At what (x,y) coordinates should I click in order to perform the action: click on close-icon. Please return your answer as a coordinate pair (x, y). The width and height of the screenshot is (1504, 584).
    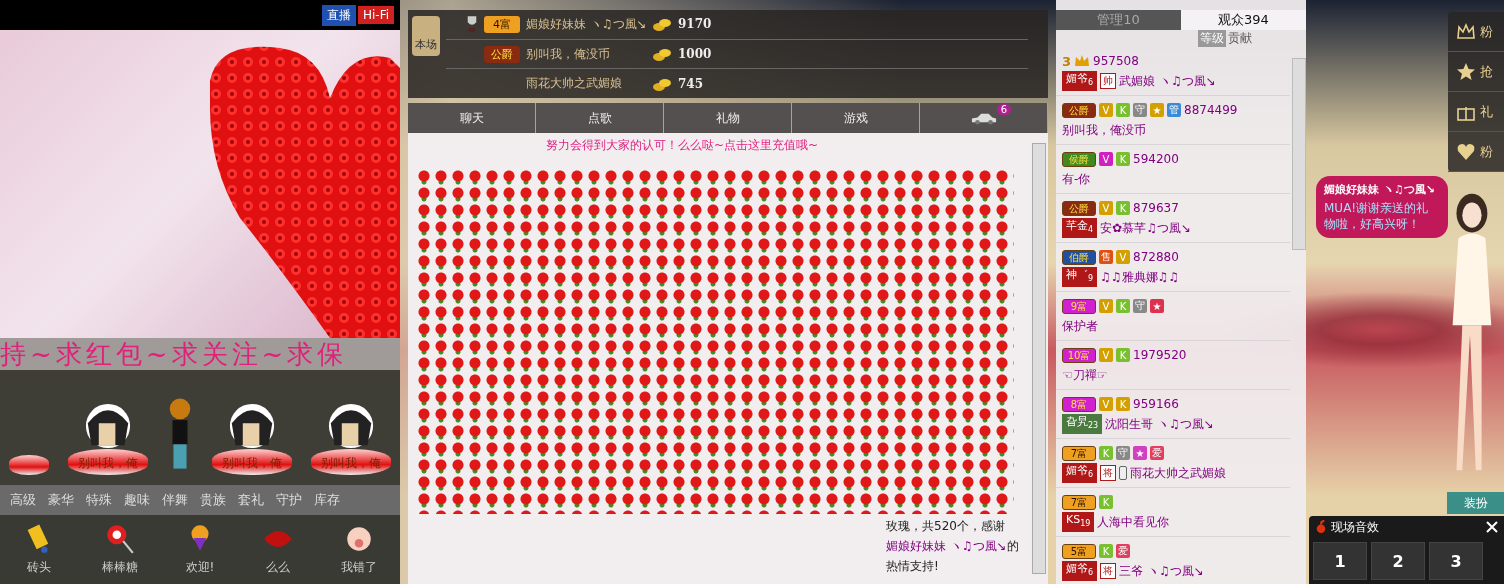
    Looking at the image, I should click on (1492, 527).